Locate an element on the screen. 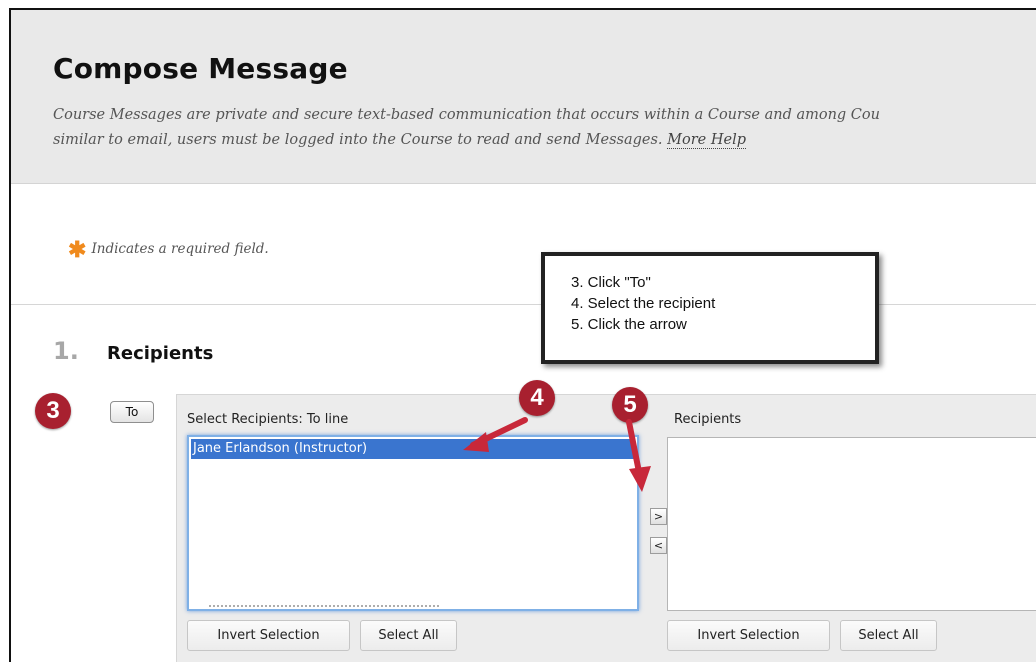 Image resolution: width=1036 pixels, height=662 pixels. select-recipients-list: Jane Erlandson (Instructor) is located at coordinates (413, 523).